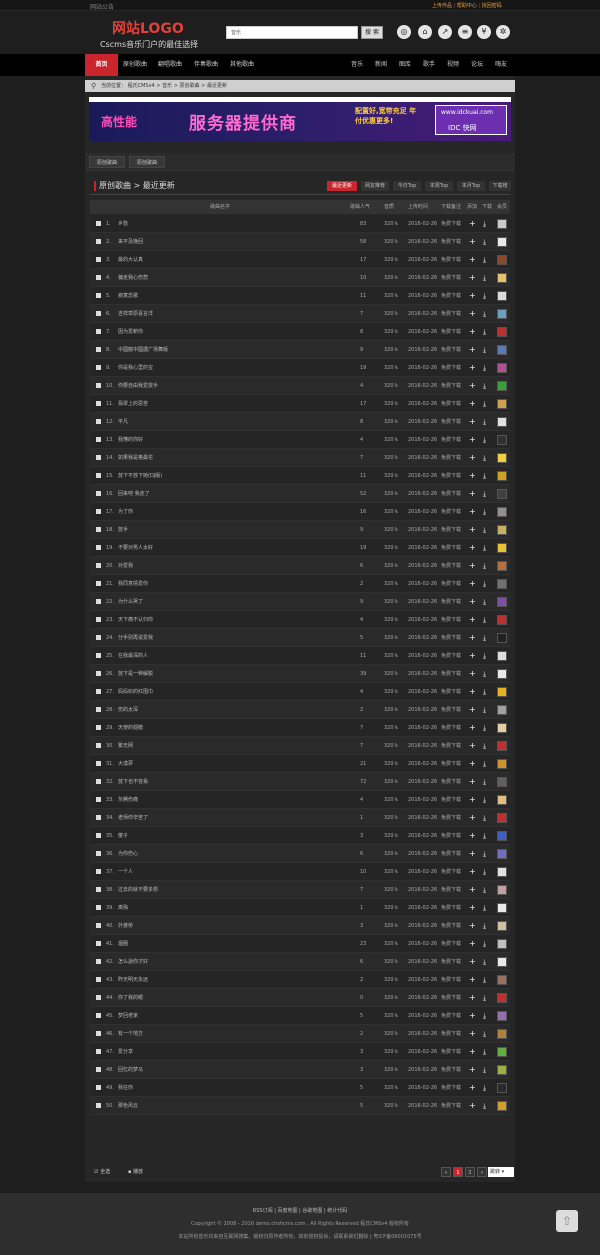  I want to click on song-title-link: 大漠夢, so click(125, 764).